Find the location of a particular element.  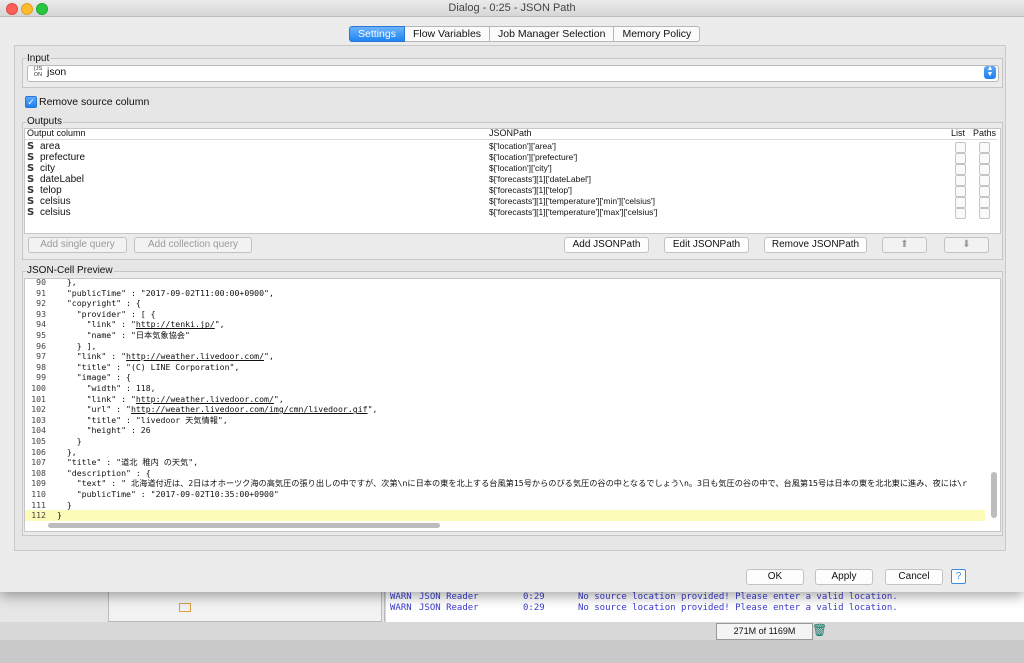

jsonpath-value: $['location']['city'] is located at coordinates (520, 168).